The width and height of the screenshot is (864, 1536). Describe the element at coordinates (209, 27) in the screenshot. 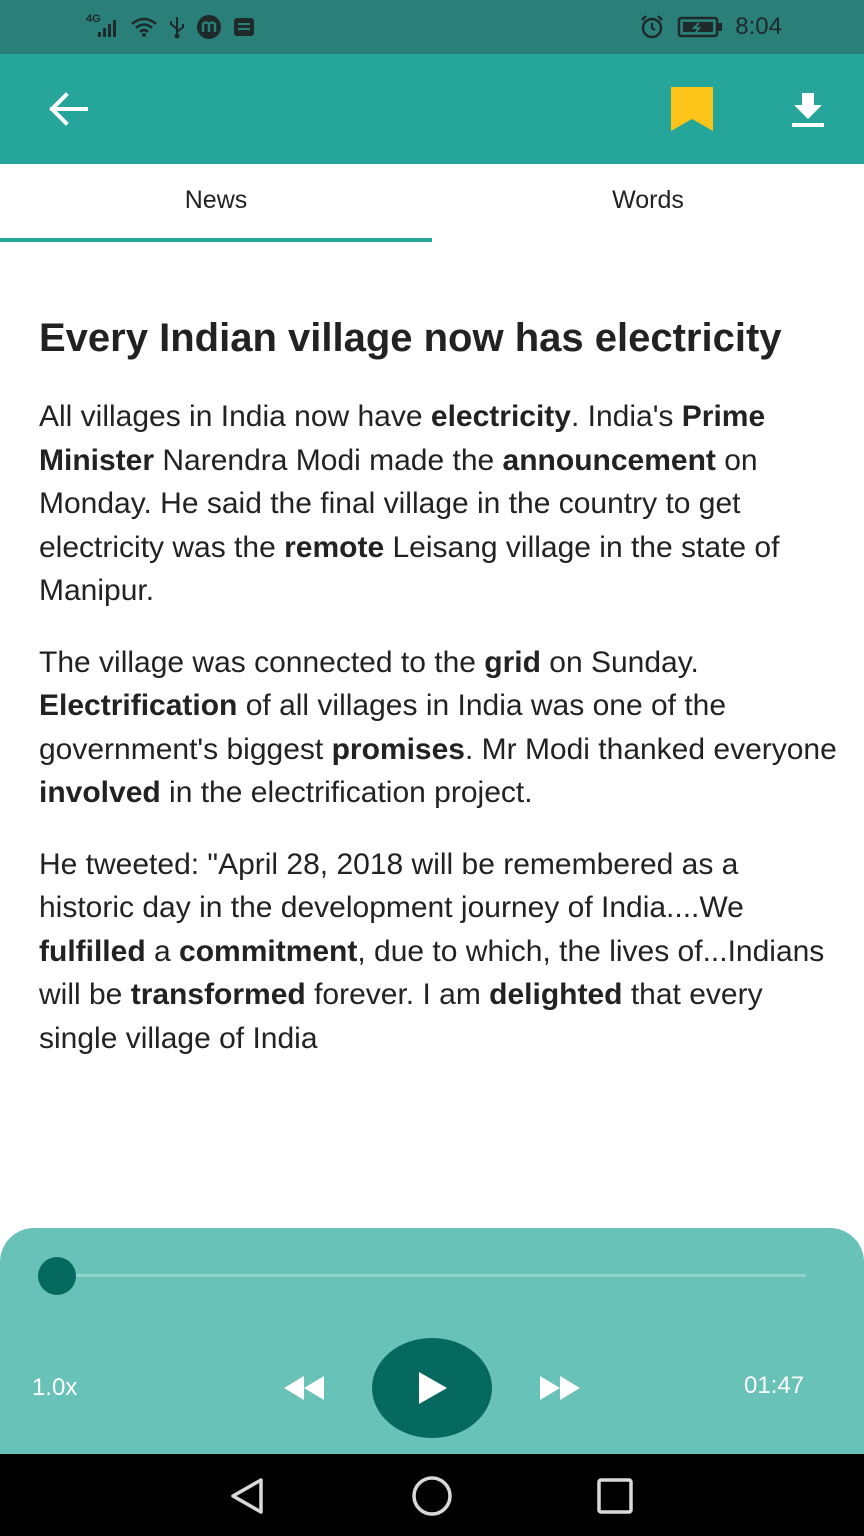

I see `m-app-icon` at that location.